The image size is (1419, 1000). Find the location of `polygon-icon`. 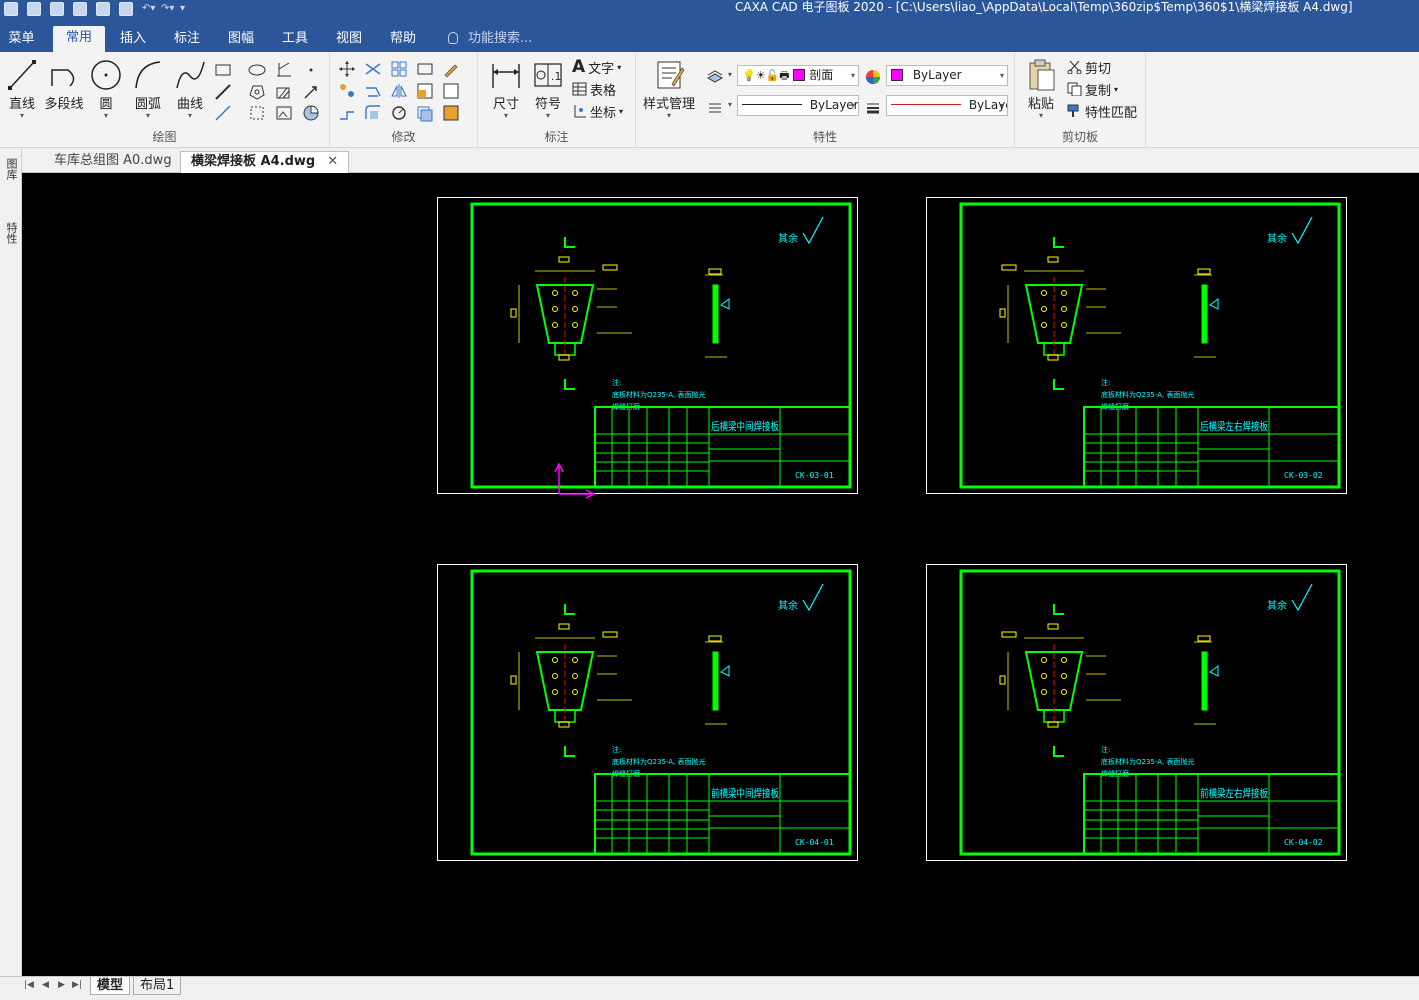

polygon-icon is located at coordinates (257, 92).